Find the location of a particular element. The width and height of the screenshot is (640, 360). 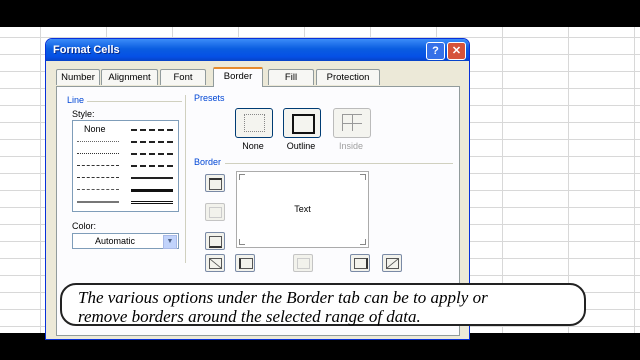

preview-text: Text is located at coordinates (302, 209).